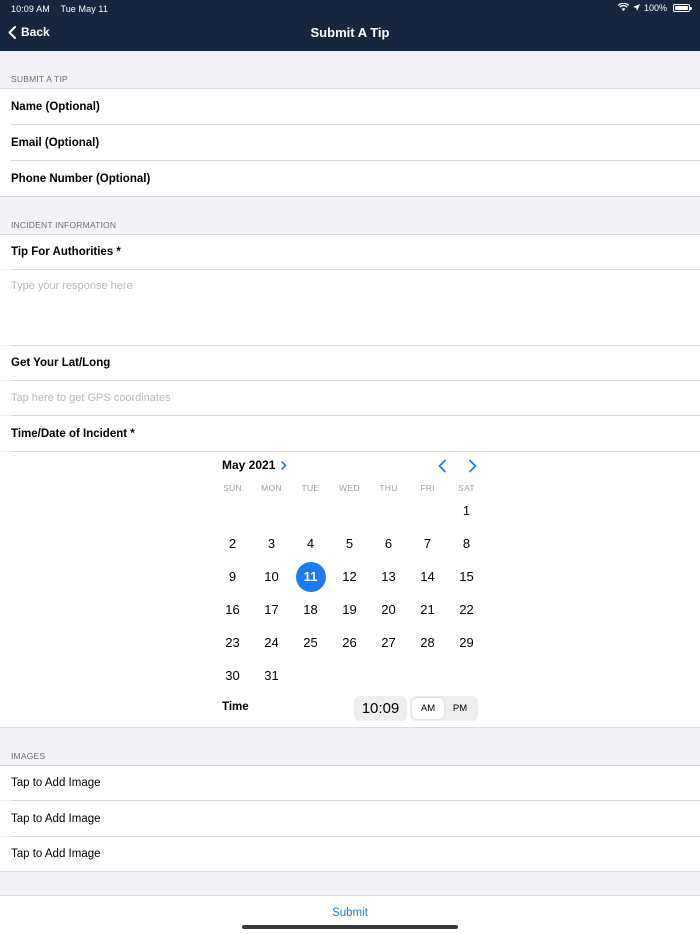 The image size is (700, 934). Describe the element at coordinates (350, 252) in the screenshot. I see `tip-label-row: Tip For Authorities *` at that location.